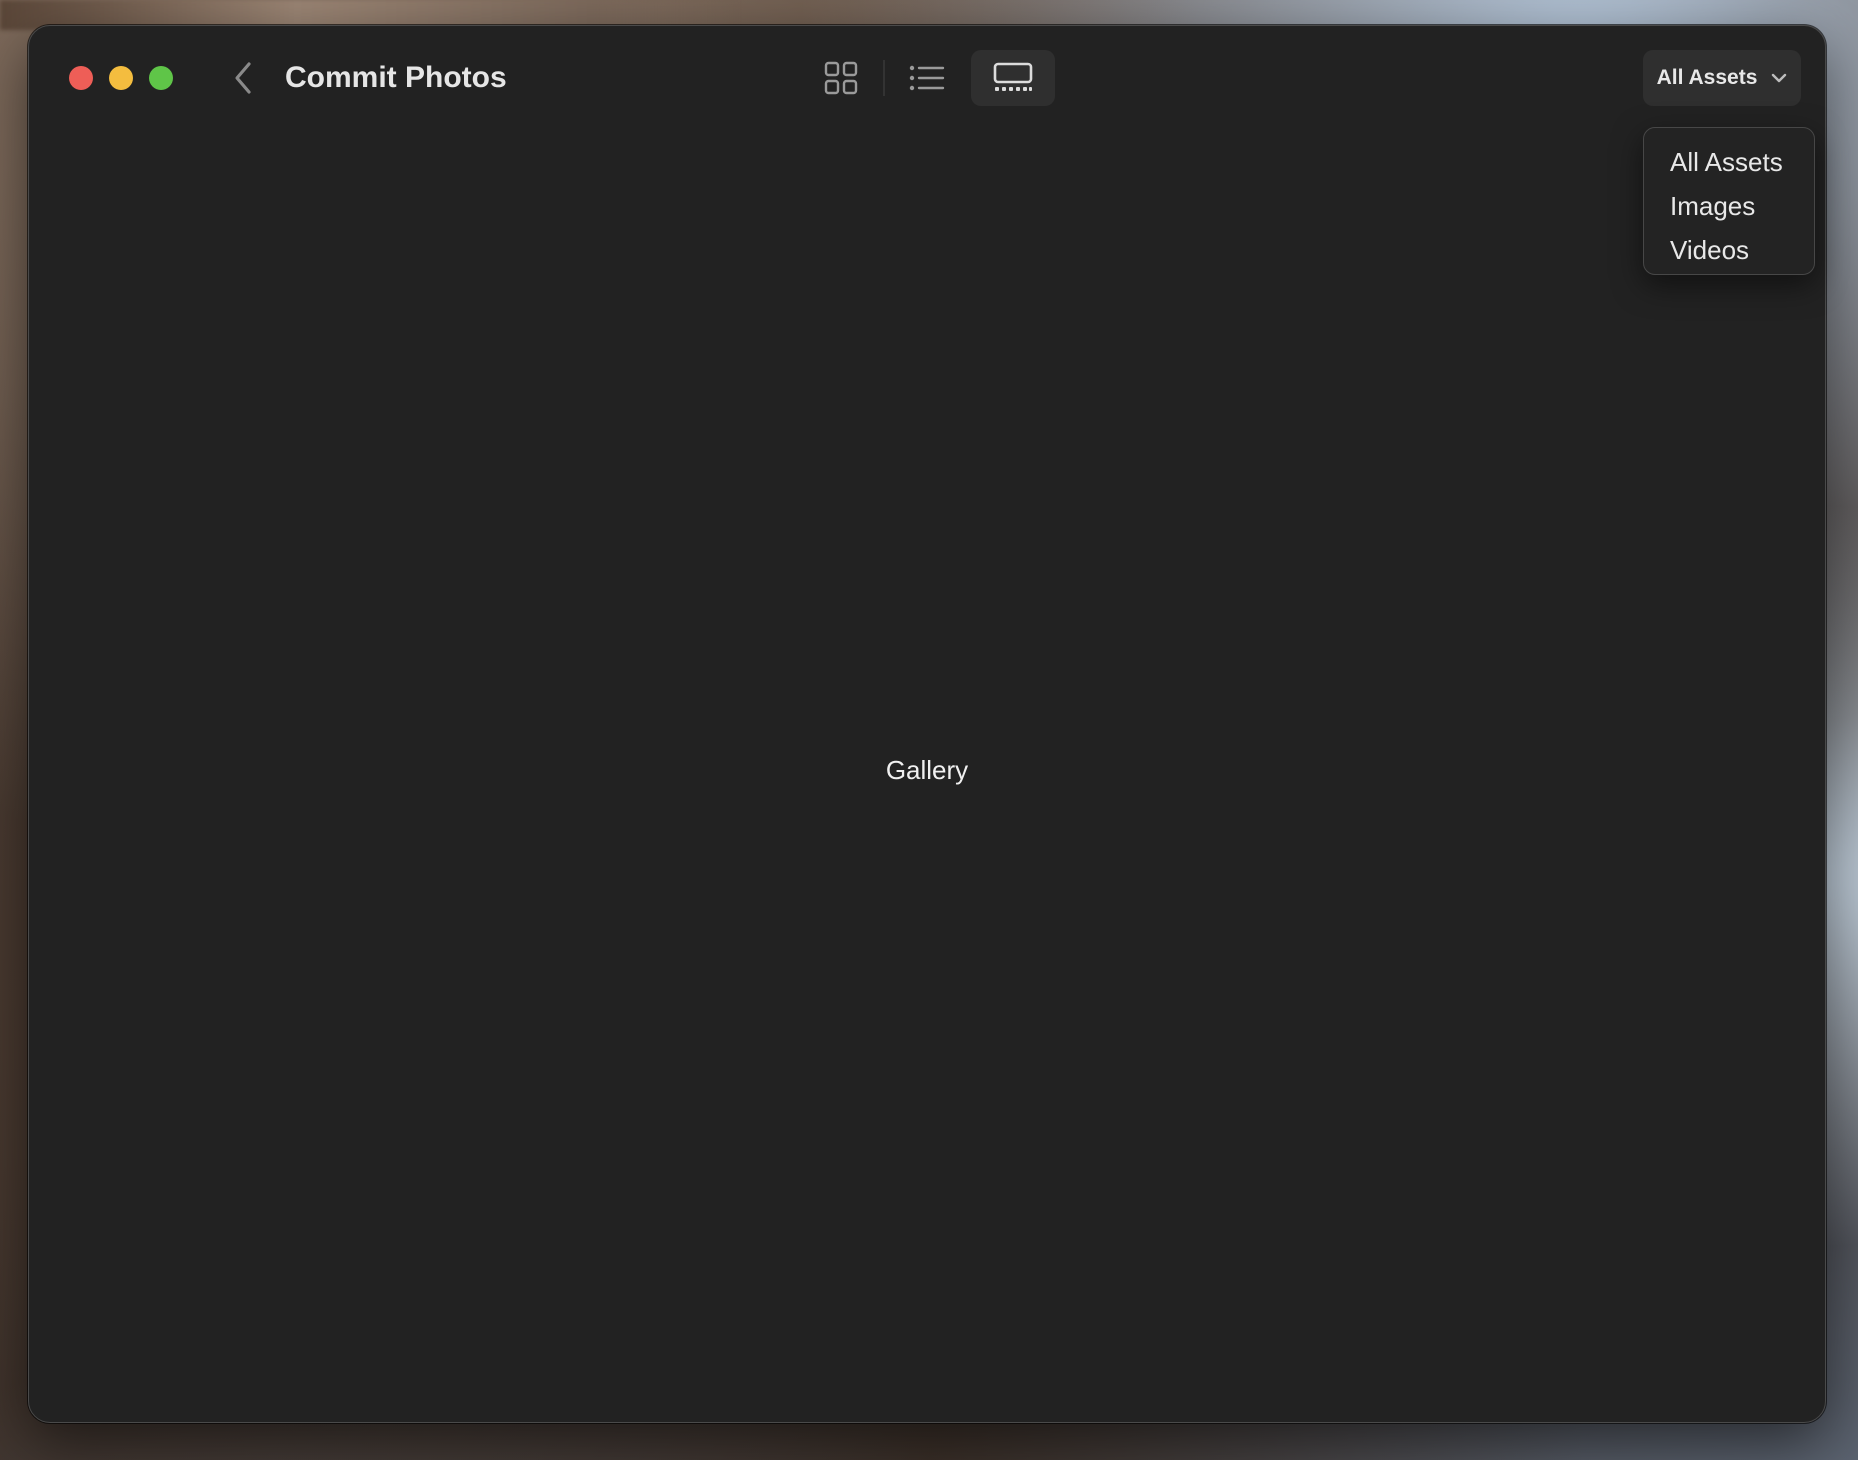  What do you see at coordinates (121, 78) in the screenshot?
I see `minimize-window-button` at bounding box center [121, 78].